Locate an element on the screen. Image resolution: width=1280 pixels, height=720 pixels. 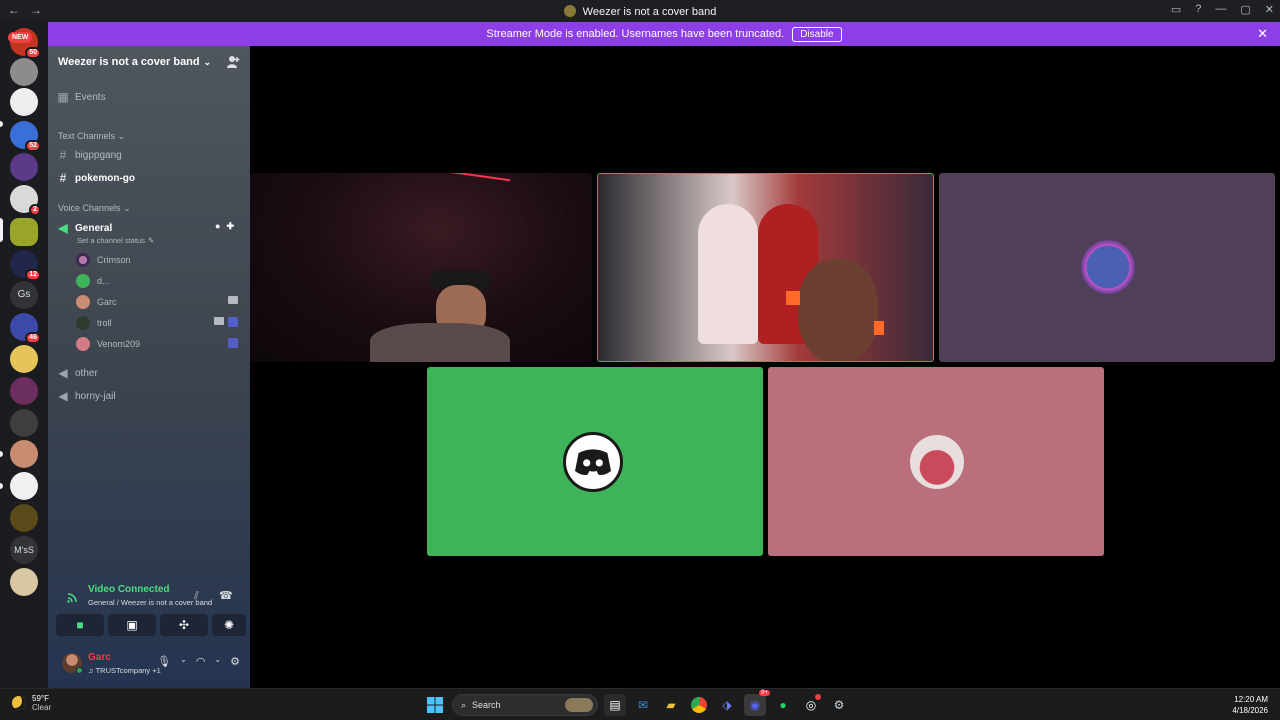
gear-icon: ⚙ is located at coordinates (235, 661).